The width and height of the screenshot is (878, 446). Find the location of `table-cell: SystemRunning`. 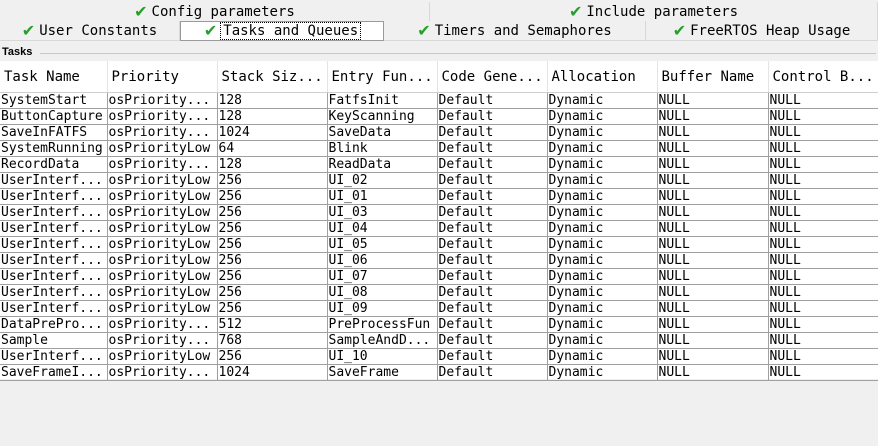

table-cell: SystemRunning is located at coordinates (54, 148).